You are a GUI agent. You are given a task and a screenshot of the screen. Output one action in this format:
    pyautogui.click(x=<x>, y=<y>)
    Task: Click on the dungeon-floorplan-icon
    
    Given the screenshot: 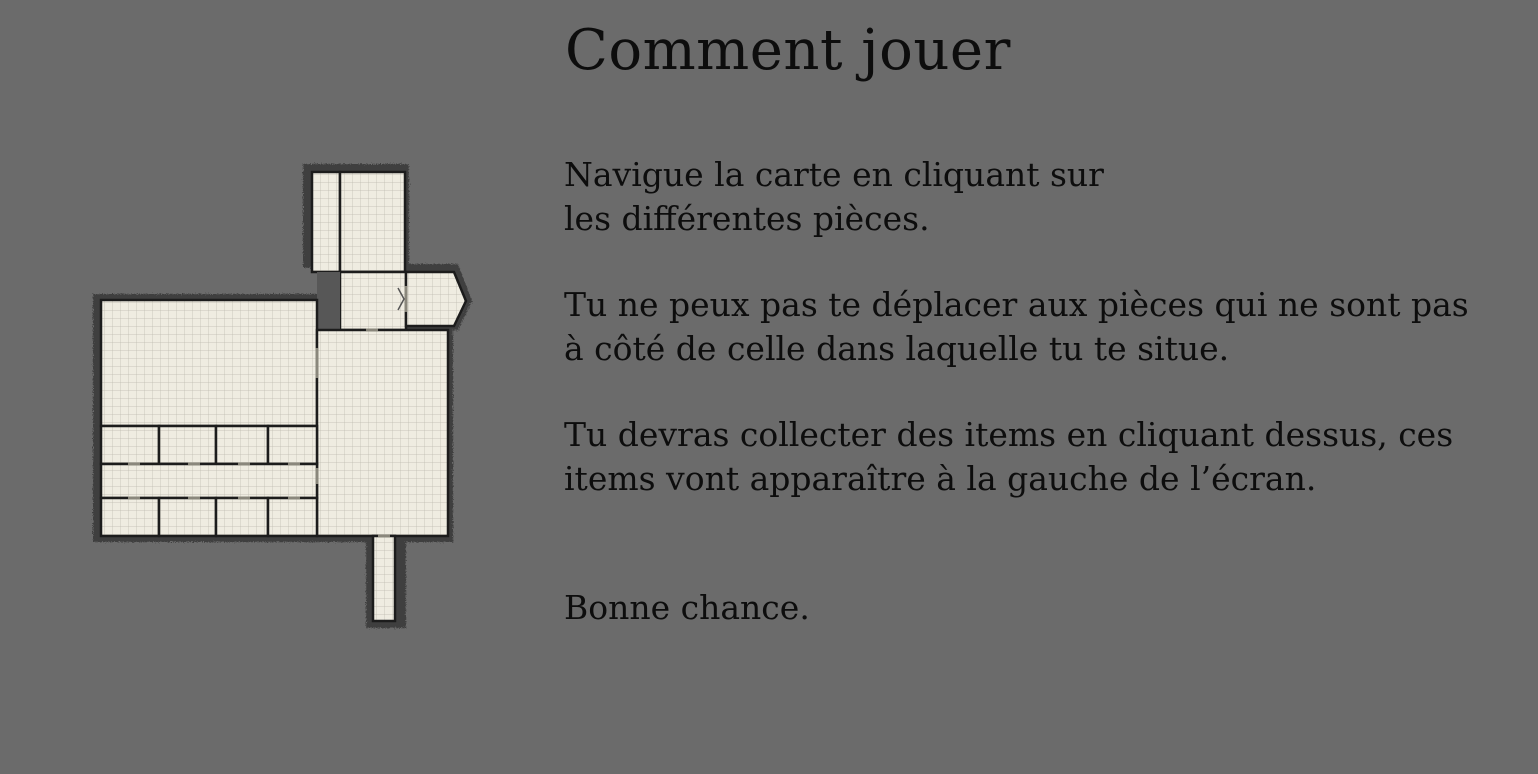 What is the action you would take?
    pyautogui.click(x=282, y=396)
    